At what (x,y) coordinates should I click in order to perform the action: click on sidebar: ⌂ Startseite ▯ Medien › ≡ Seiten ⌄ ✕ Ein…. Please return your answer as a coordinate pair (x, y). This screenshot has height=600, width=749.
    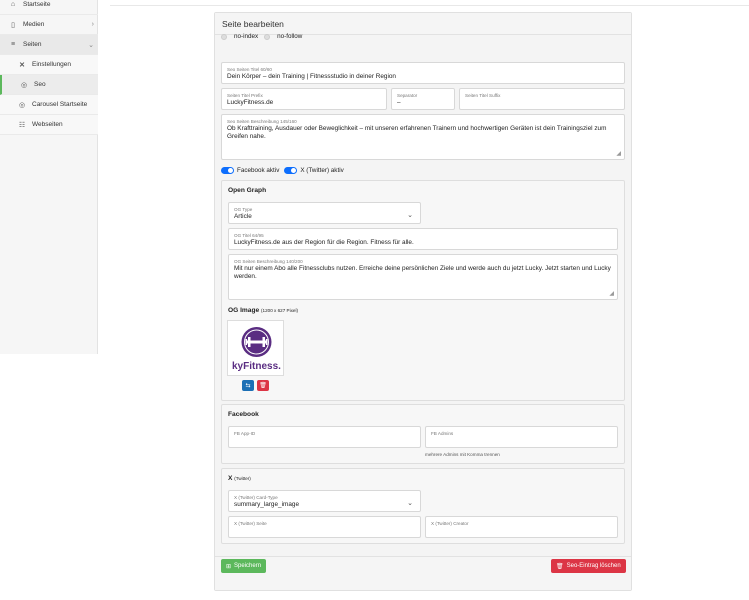
    Looking at the image, I should click on (49, 177).